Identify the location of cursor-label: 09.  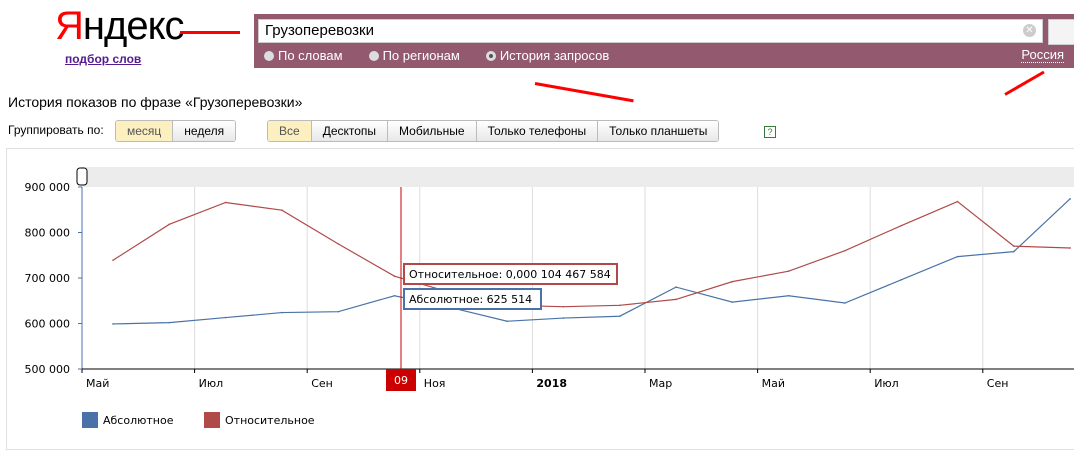
(401, 380).